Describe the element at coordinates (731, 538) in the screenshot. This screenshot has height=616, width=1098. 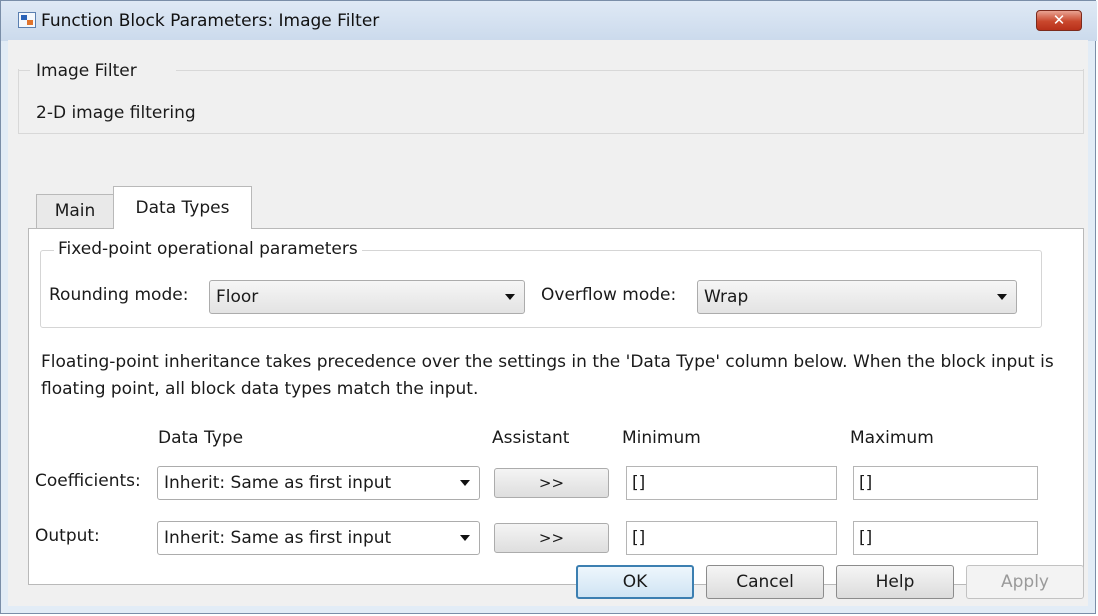
I see `output-minimum-field: []` at that location.